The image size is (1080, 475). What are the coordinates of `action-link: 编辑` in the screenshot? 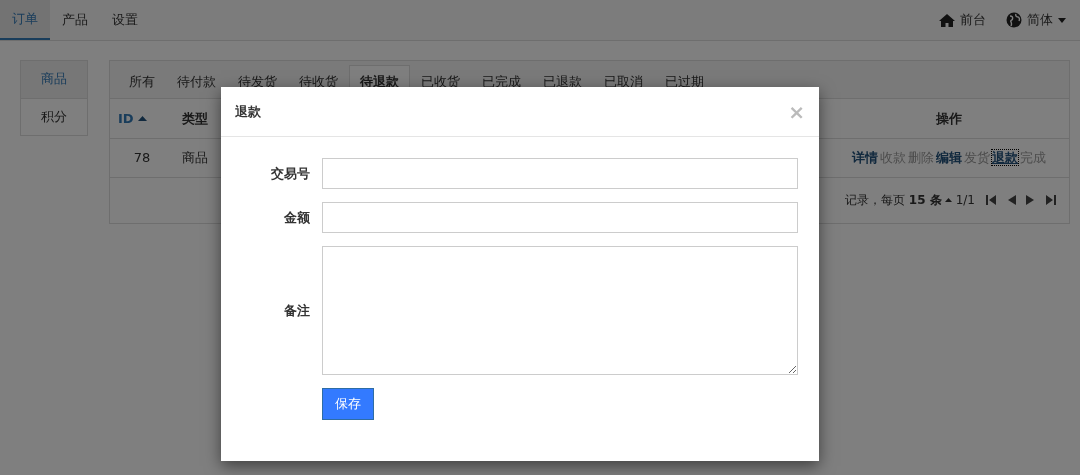 It's located at (949, 157).